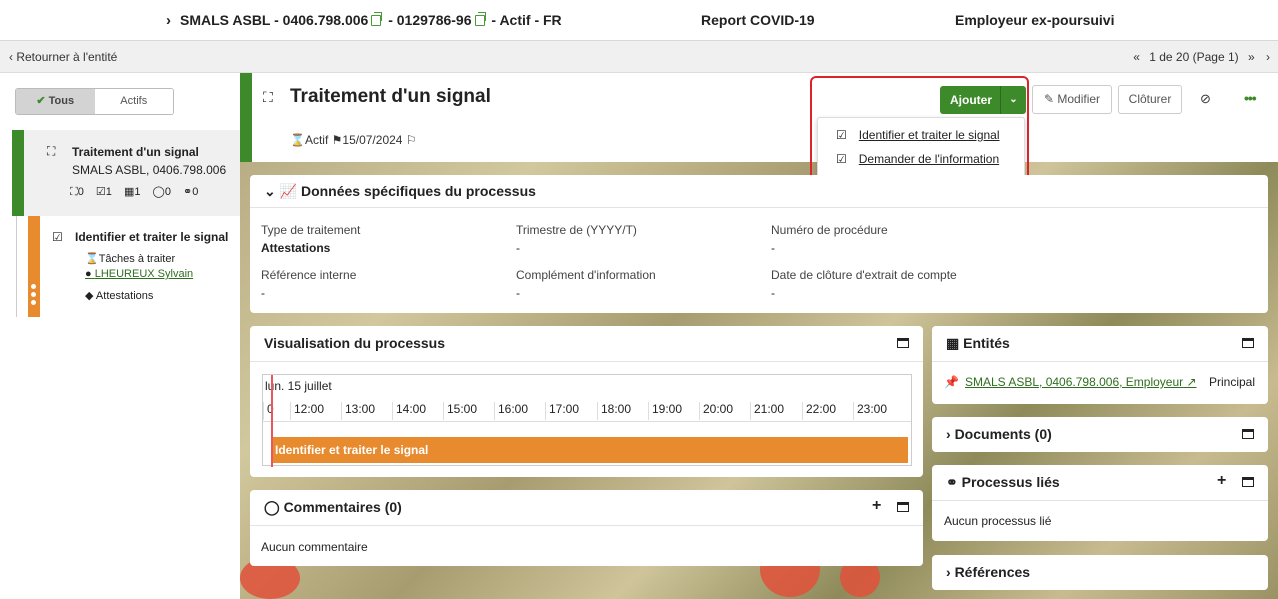 The image size is (1278, 599). I want to click on field-label: Référence interne, so click(309, 275).